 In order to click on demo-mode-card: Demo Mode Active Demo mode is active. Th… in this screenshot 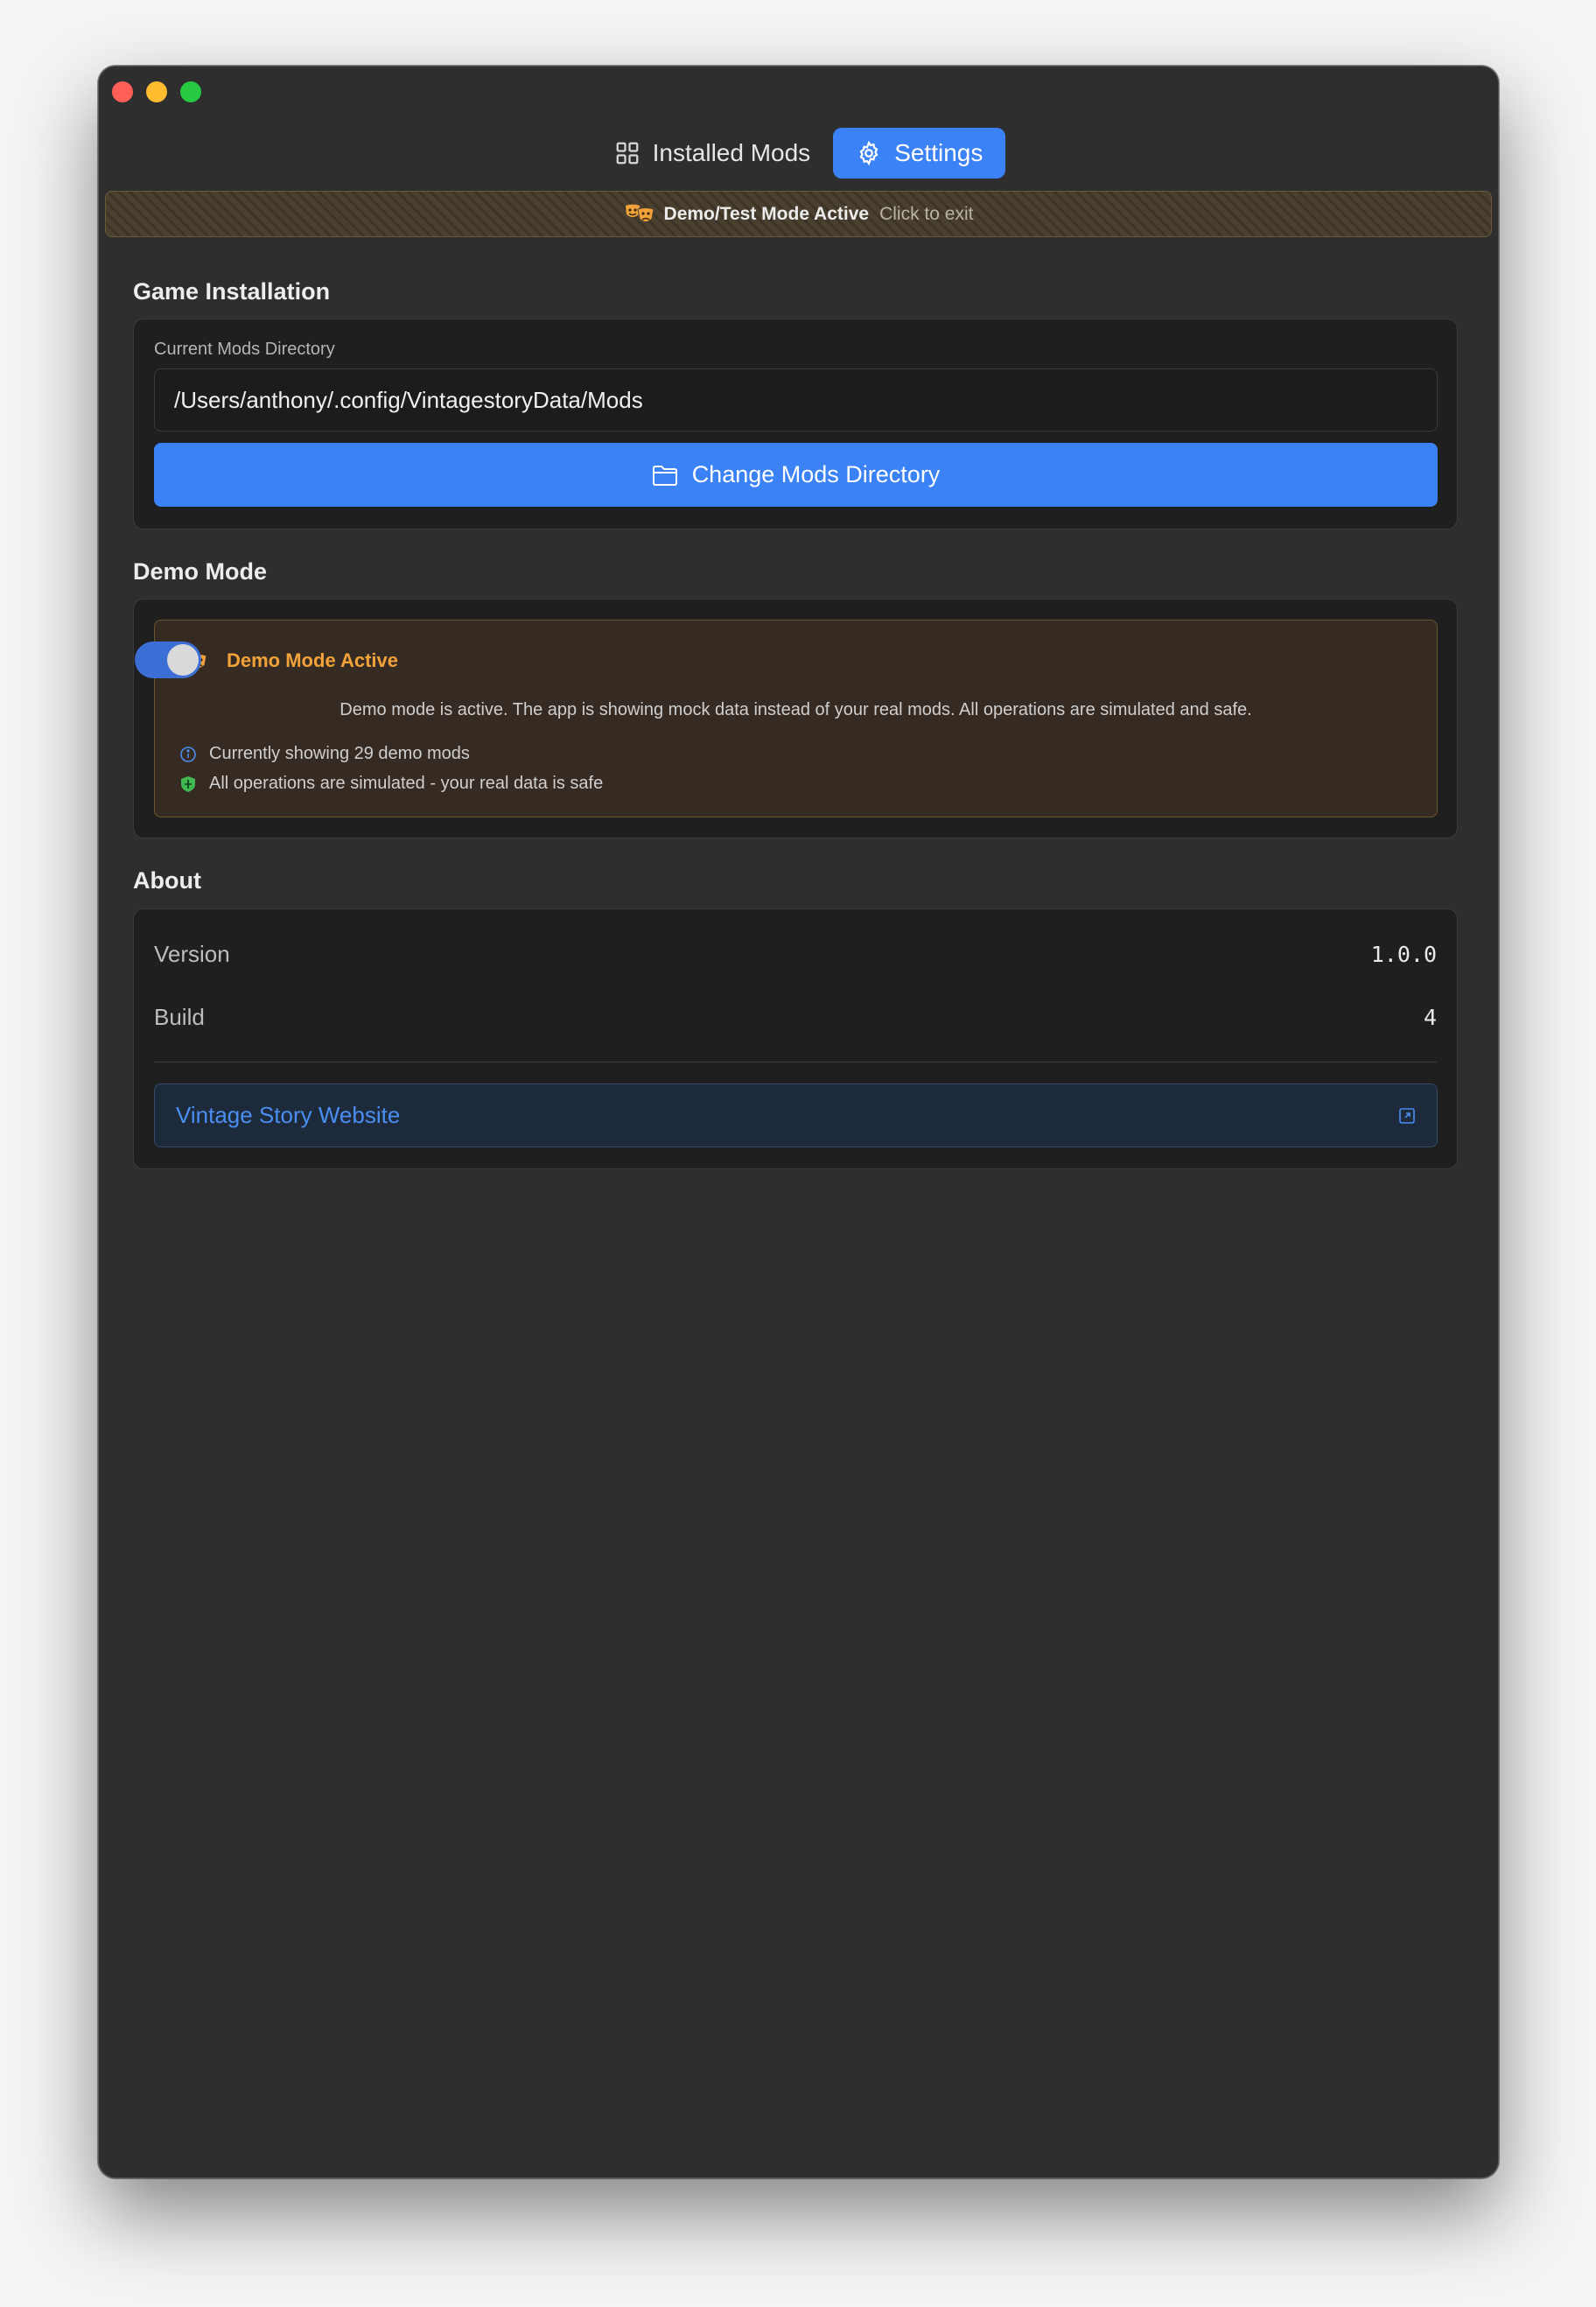, I will do `click(795, 718)`.